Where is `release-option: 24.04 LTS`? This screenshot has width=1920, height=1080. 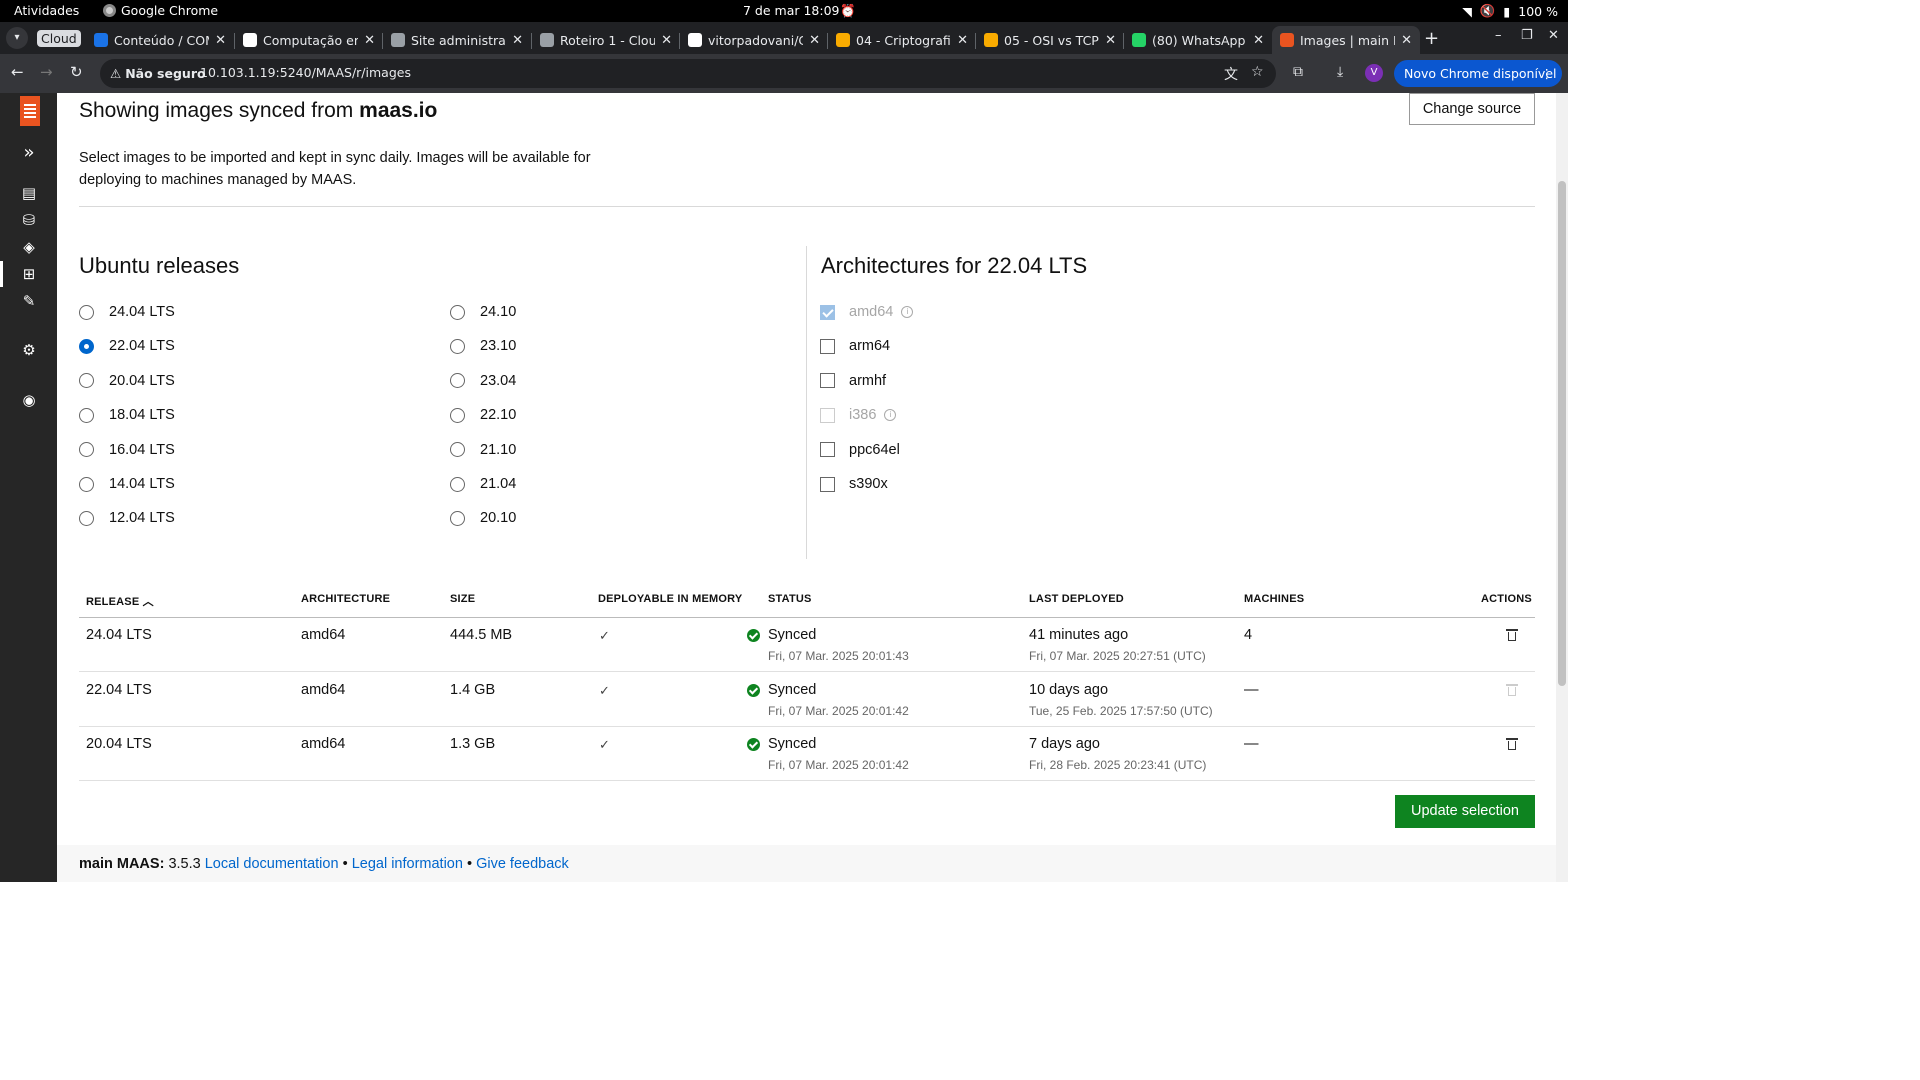
release-option: 24.04 LTS is located at coordinates (127, 312).